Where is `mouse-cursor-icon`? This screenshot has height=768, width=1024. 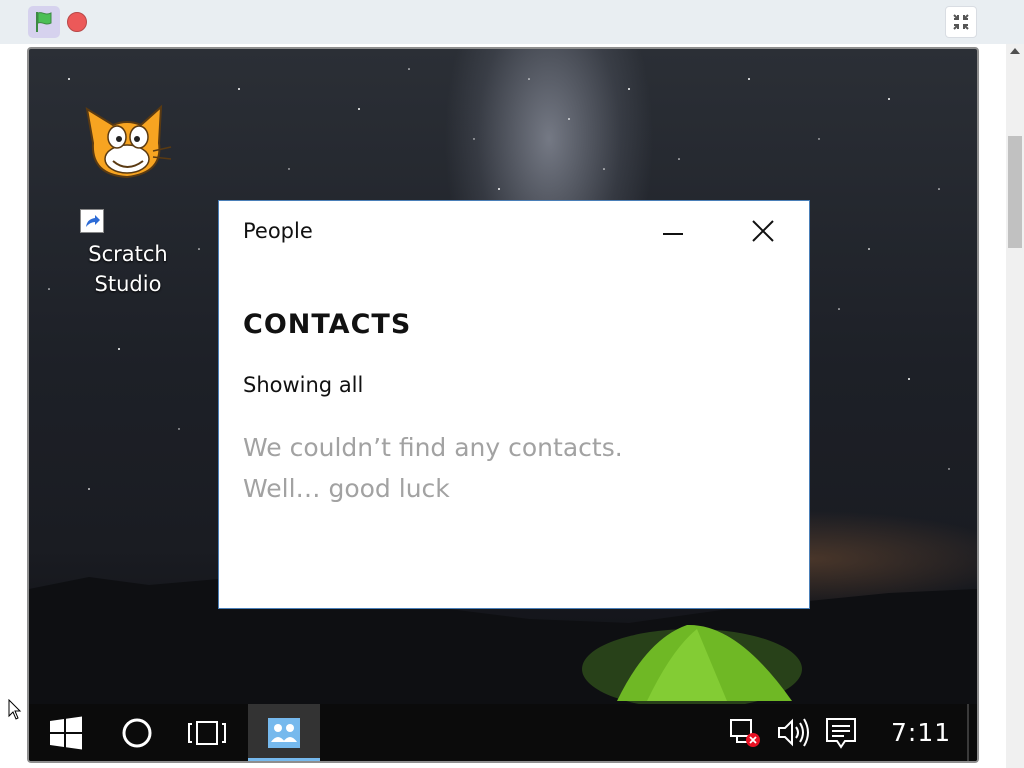 mouse-cursor-icon is located at coordinates (15, 709).